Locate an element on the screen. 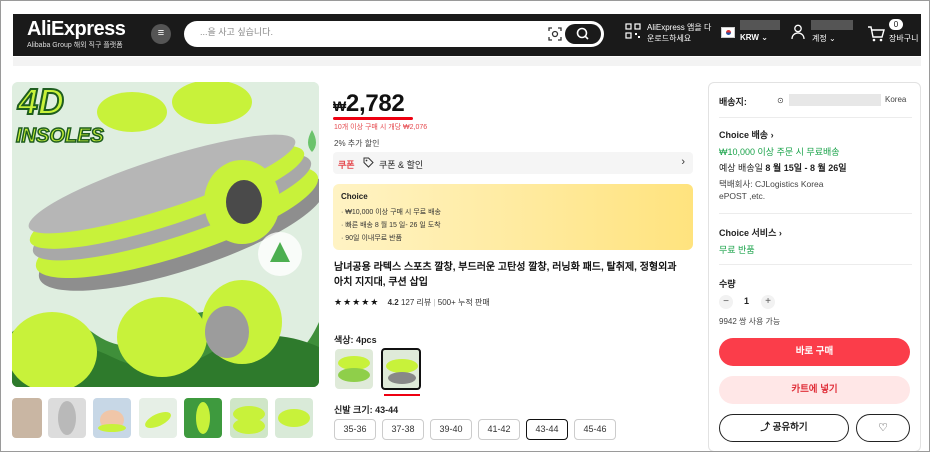 The width and height of the screenshot is (930, 452). image-text-4d: 4D is located at coordinates (40, 102).